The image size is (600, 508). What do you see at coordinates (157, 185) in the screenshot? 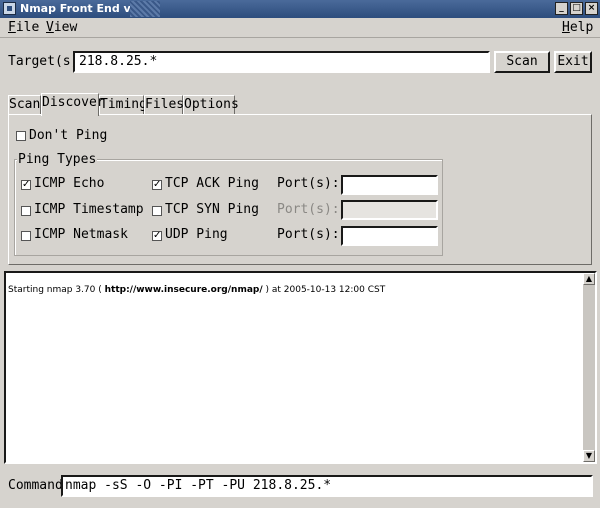
I see `tcp-ack-ping-checkbox: ✓` at bounding box center [157, 185].